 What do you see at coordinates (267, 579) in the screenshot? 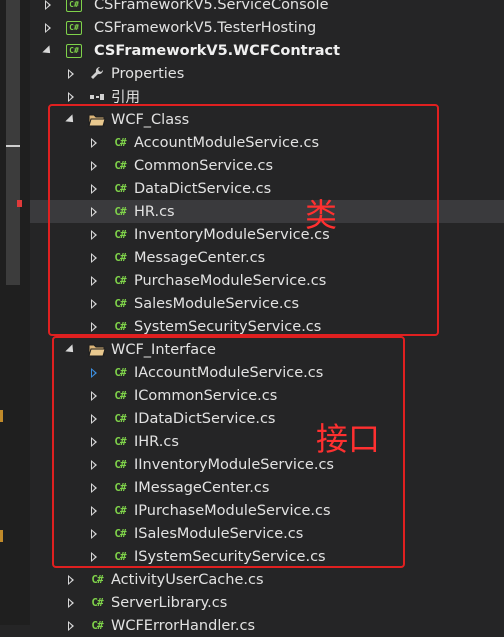
I see `tree-row: C# ActivityUserCache.cs` at bounding box center [267, 579].